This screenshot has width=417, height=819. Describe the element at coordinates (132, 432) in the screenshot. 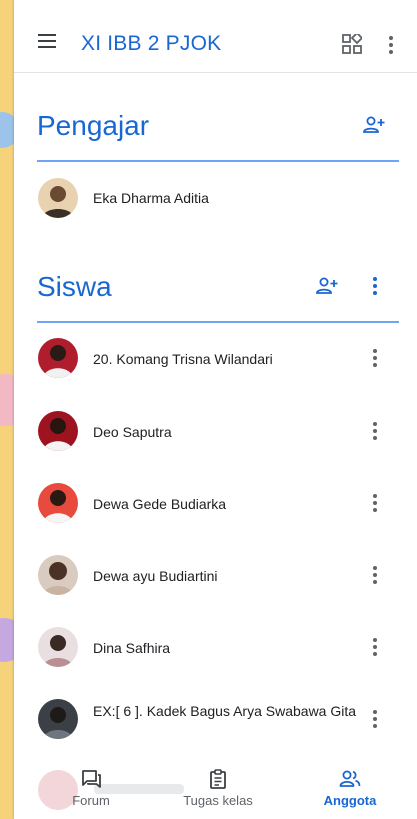

I see `student-name: Deo Saputra` at that location.